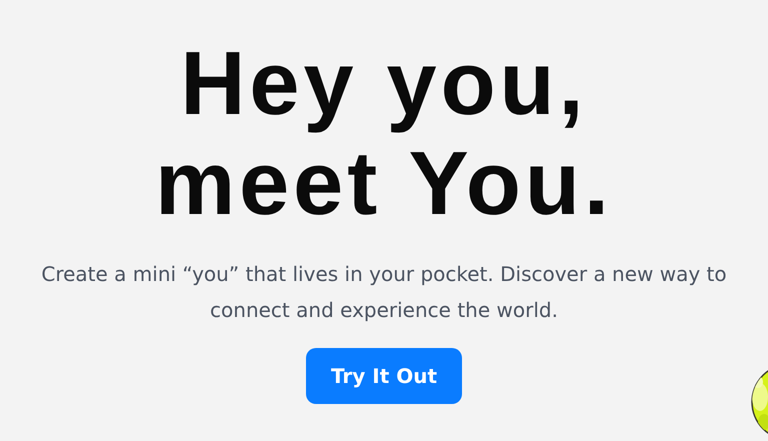 The width and height of the screenshot is (768, 441). I want to click on description: Create a mini “you” that lives in your pocket. Discover a new way to connect and experience the world., so click(384, 292).